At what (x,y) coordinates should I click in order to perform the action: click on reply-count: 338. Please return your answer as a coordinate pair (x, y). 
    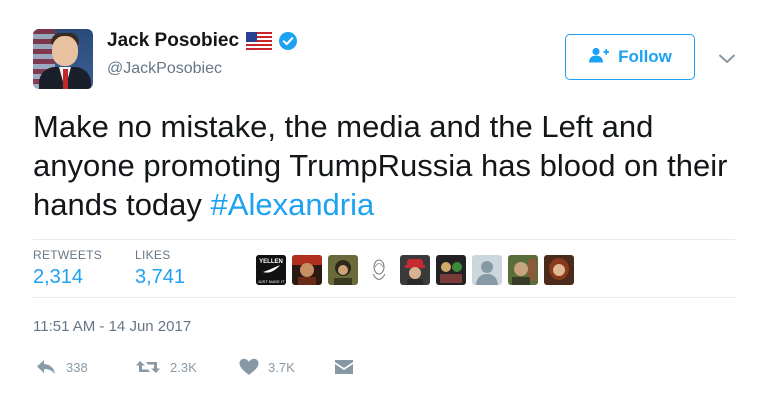
    Looking at the image, I should click on (77, 367).